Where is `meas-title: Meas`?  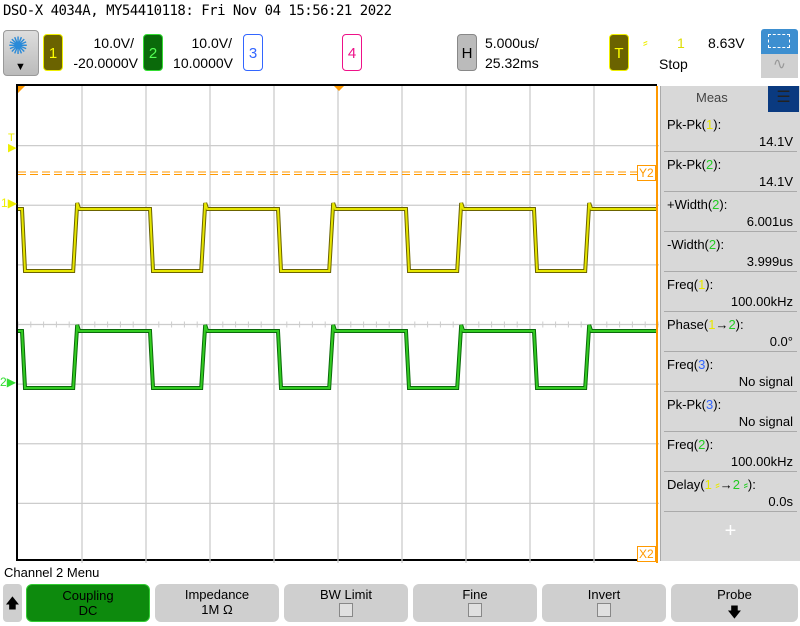
meas-title: Meas is located at coordinates (712, 97).